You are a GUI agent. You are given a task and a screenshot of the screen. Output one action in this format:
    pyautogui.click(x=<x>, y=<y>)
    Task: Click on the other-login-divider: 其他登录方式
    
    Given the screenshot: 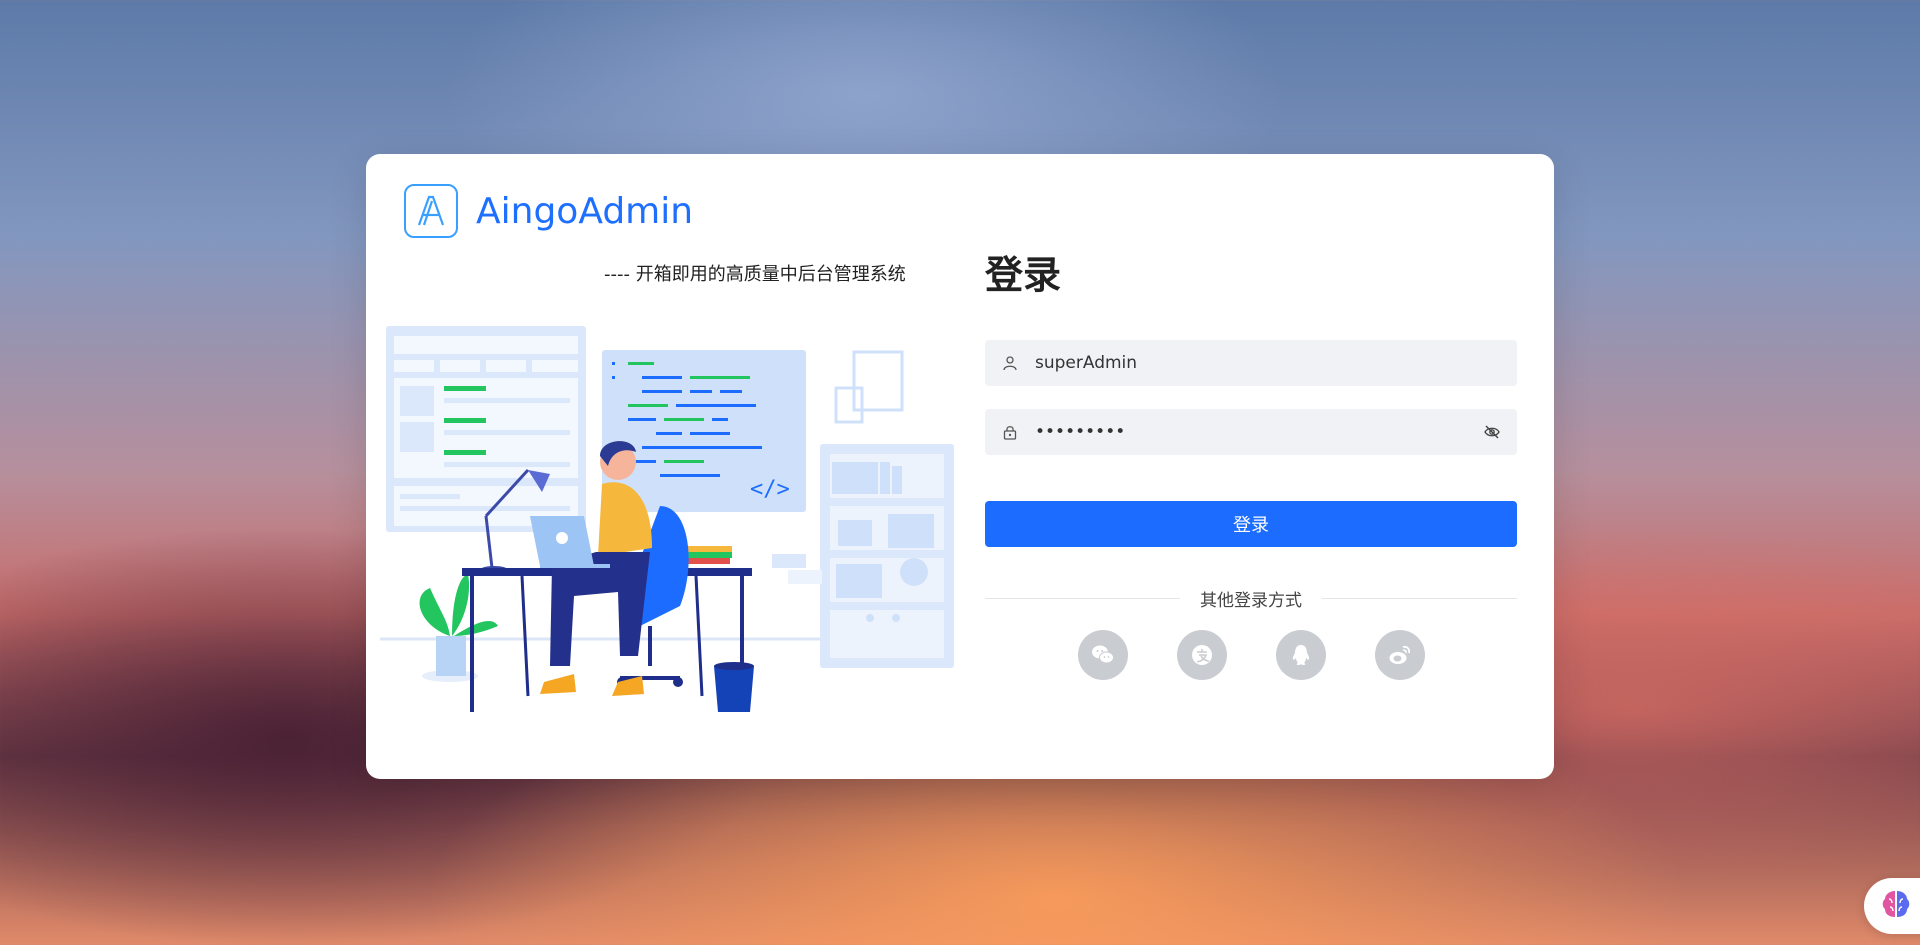 What is the action you would take?
    pyautogui.click(x=1251, y=598)
    